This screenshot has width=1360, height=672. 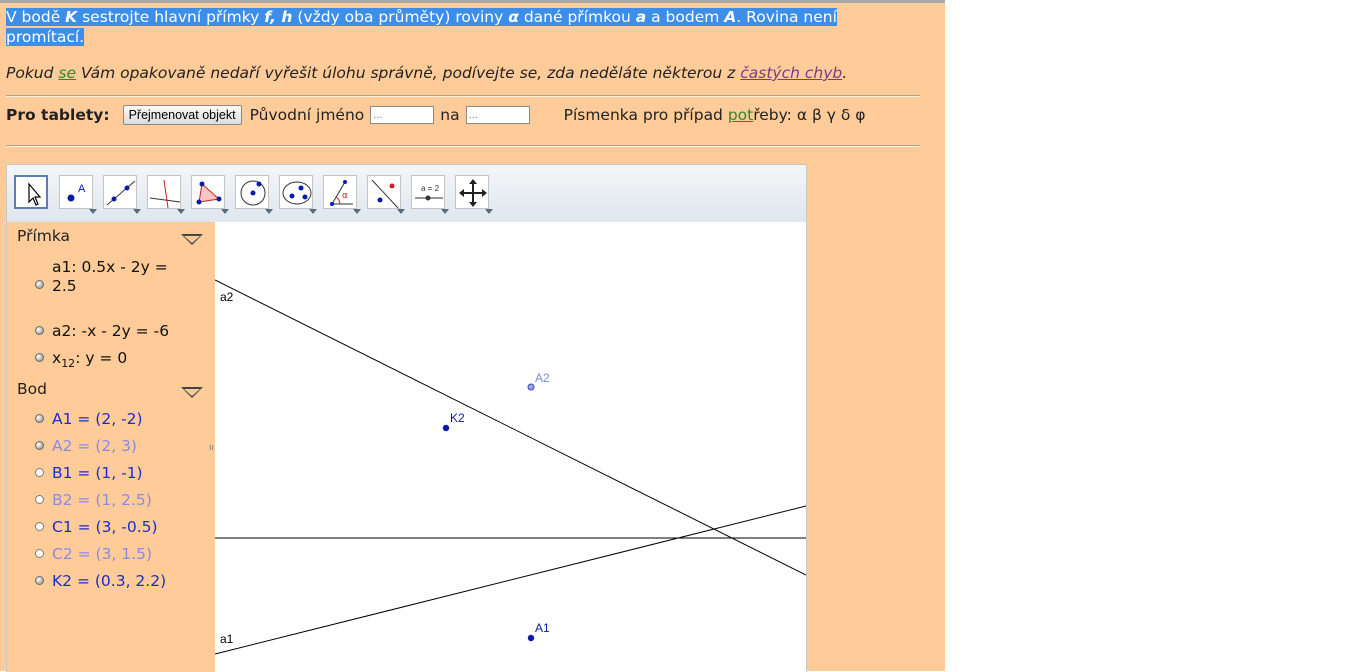 I want to click on line-tool-button, so click(x=122, y=194).